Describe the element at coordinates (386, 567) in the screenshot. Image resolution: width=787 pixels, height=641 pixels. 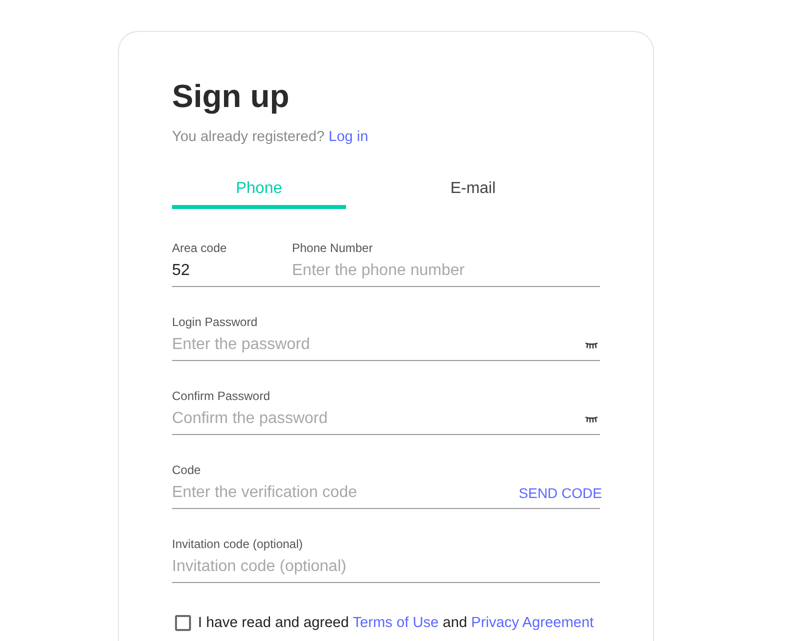
I see `text-input: Invitation code (optional)` at that location.